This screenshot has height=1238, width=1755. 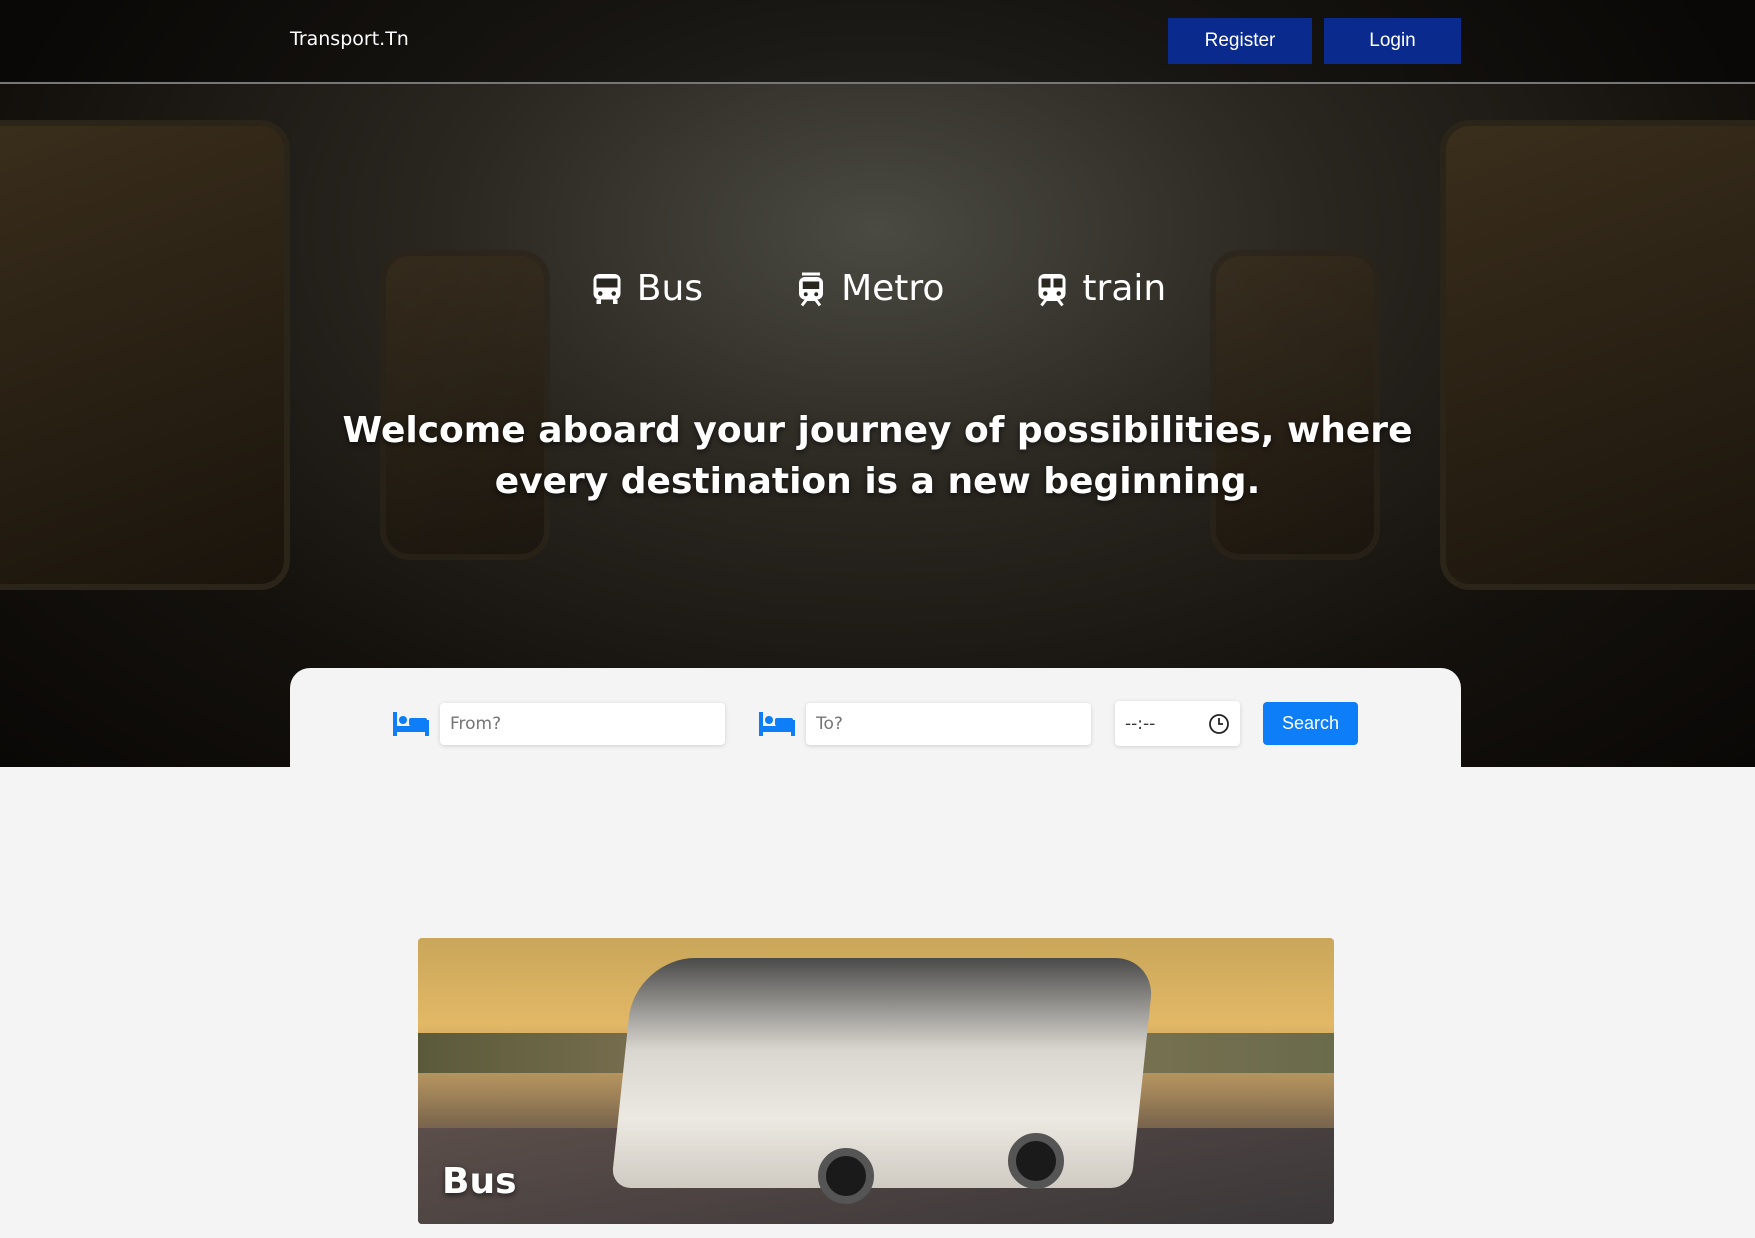 I want to click on login-button: Login, so click(x=1392, y=41).